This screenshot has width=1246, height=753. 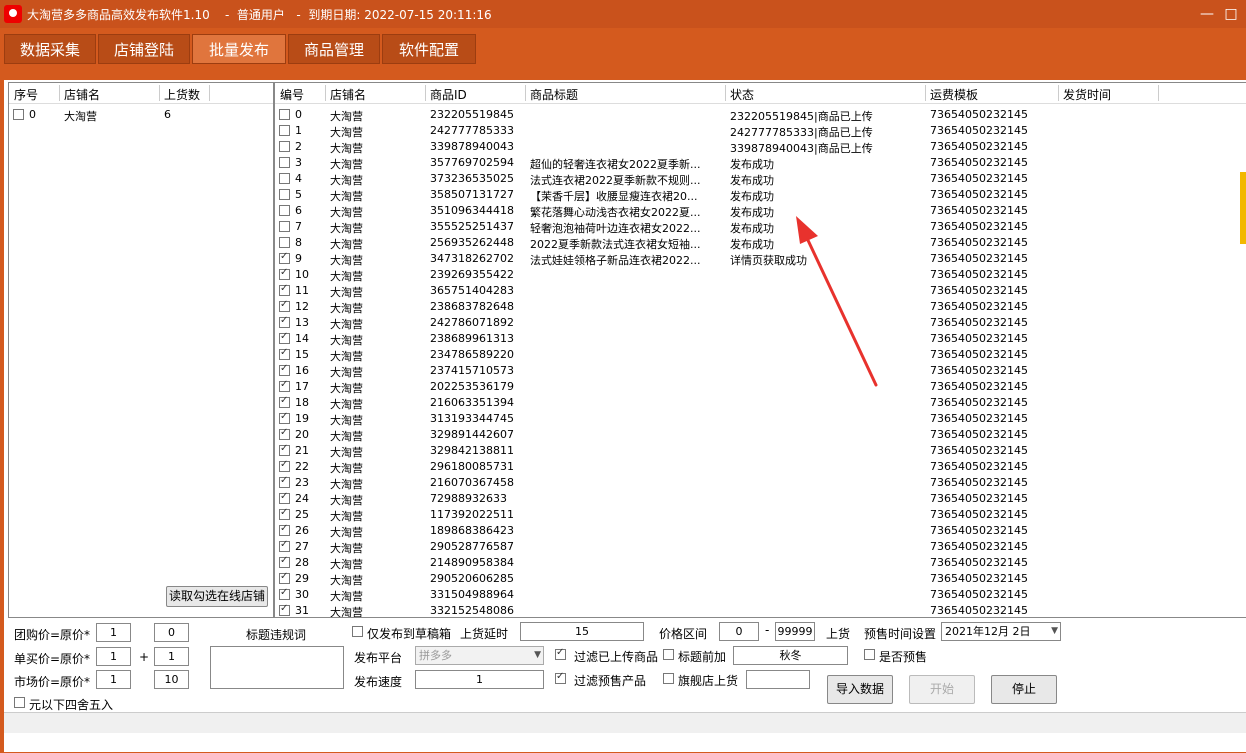 I want to click on price-max-input: 99999, so click(x=795, y=631).